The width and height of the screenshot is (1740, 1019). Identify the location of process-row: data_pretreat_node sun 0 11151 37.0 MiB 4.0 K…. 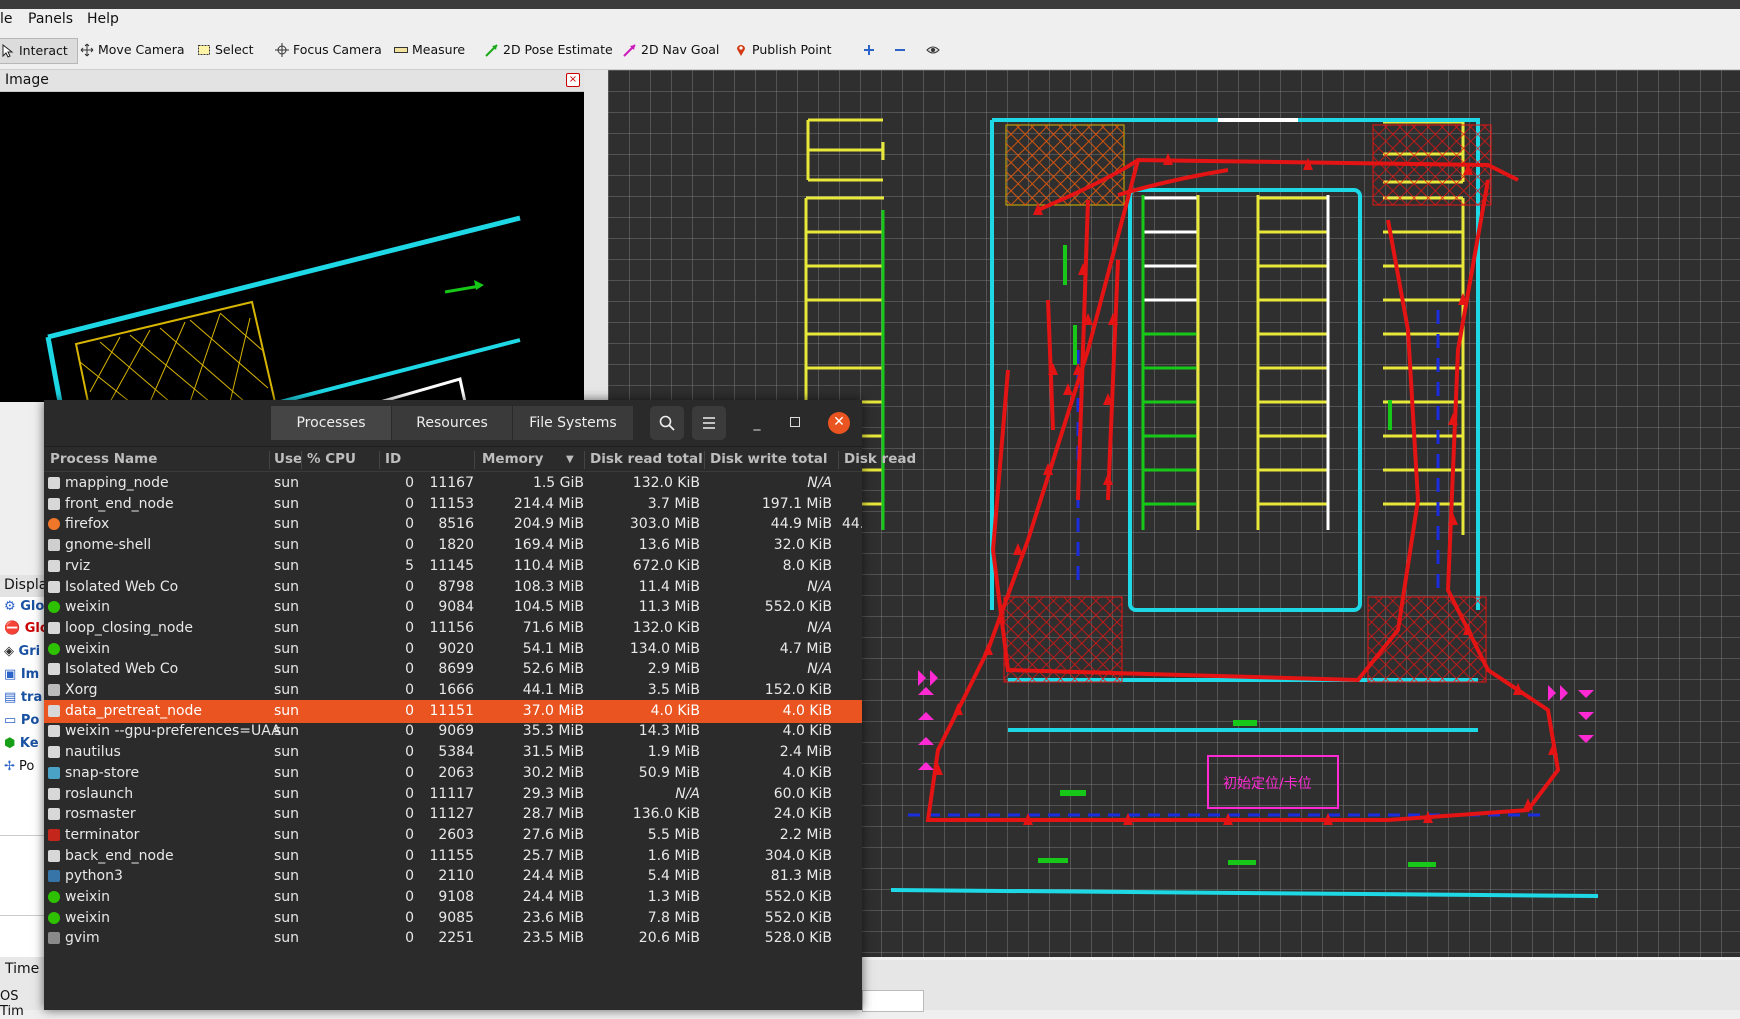
(453, 711).